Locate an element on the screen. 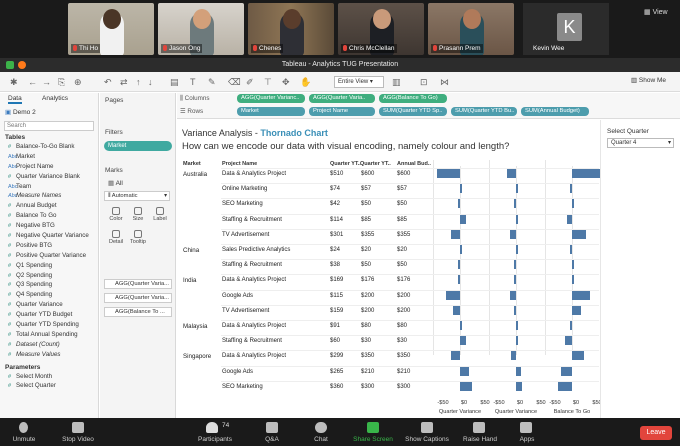 The image size is (680, 446). view-button: ▦ View is located at coordinates (656, 12).